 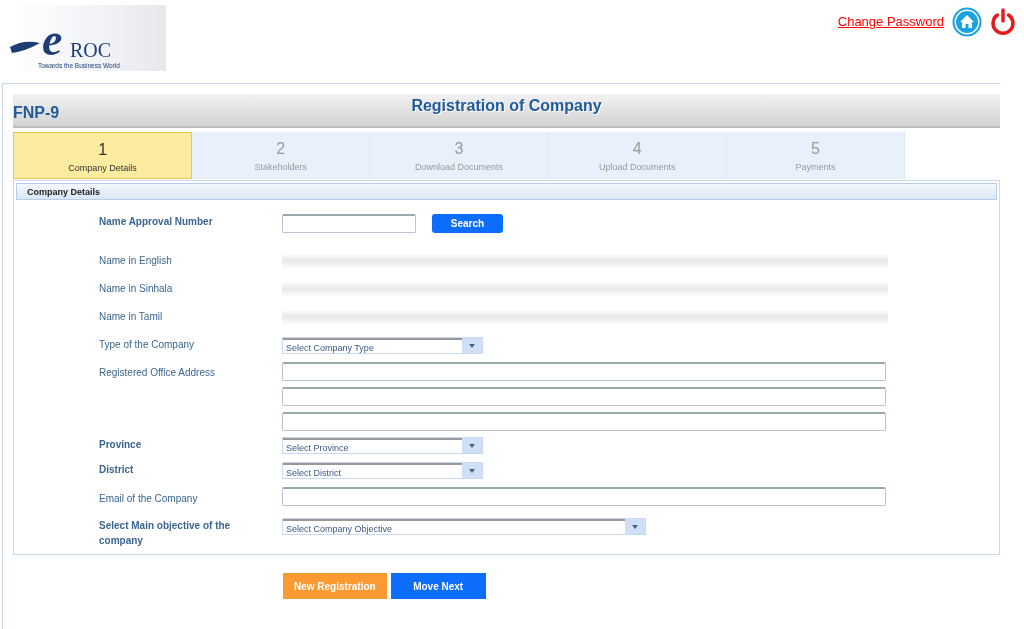 I want to click on field-label: Select Main objective of the company, so click(x=165, y=532).